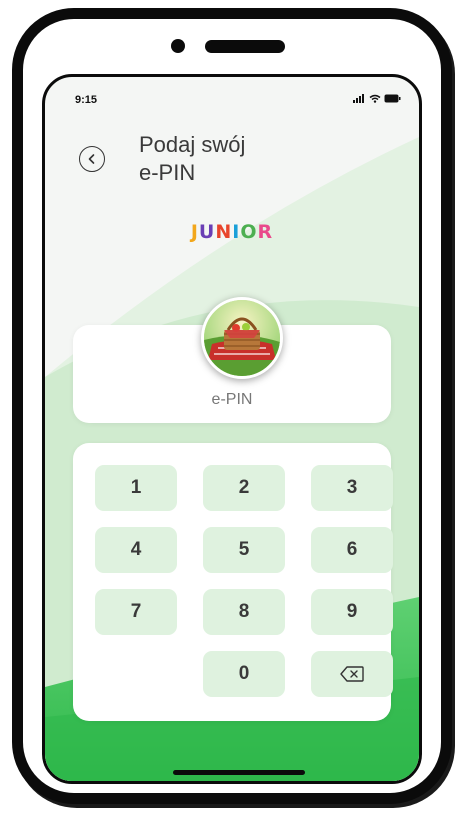 The height and width of the screenshot is (814, 462). Describe the element at coordinates (244, 550) in the screenshot. I see `key-5: 5` at that location.